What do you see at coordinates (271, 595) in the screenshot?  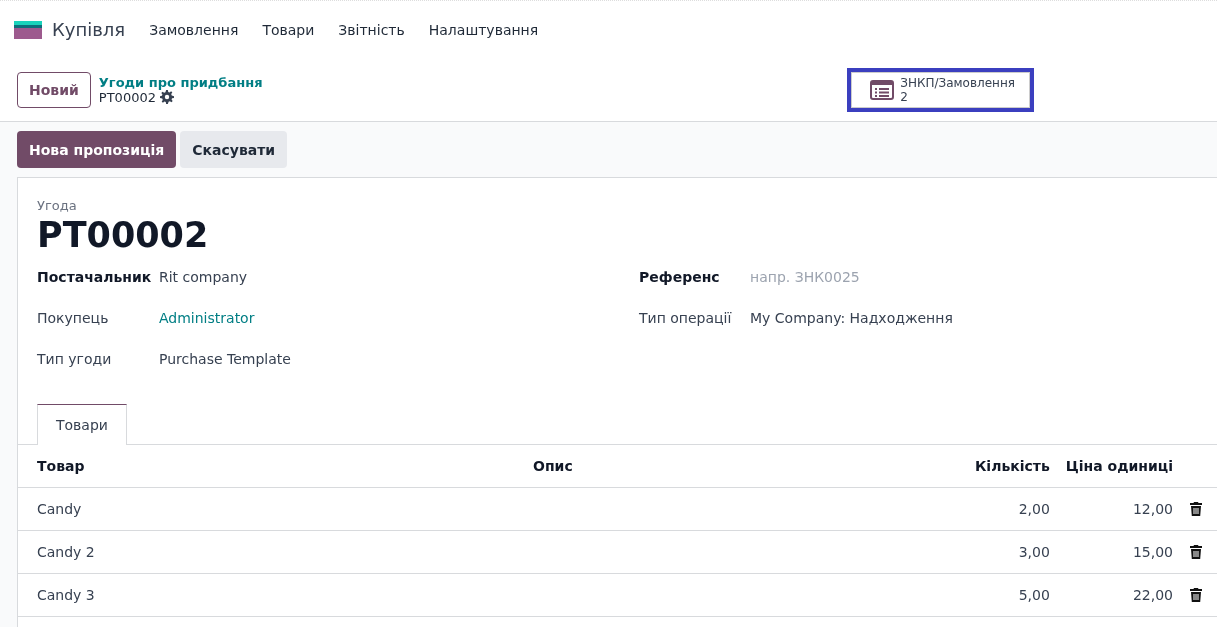 I see `table-cell: Candy 3` at bounding box center [271, 595].